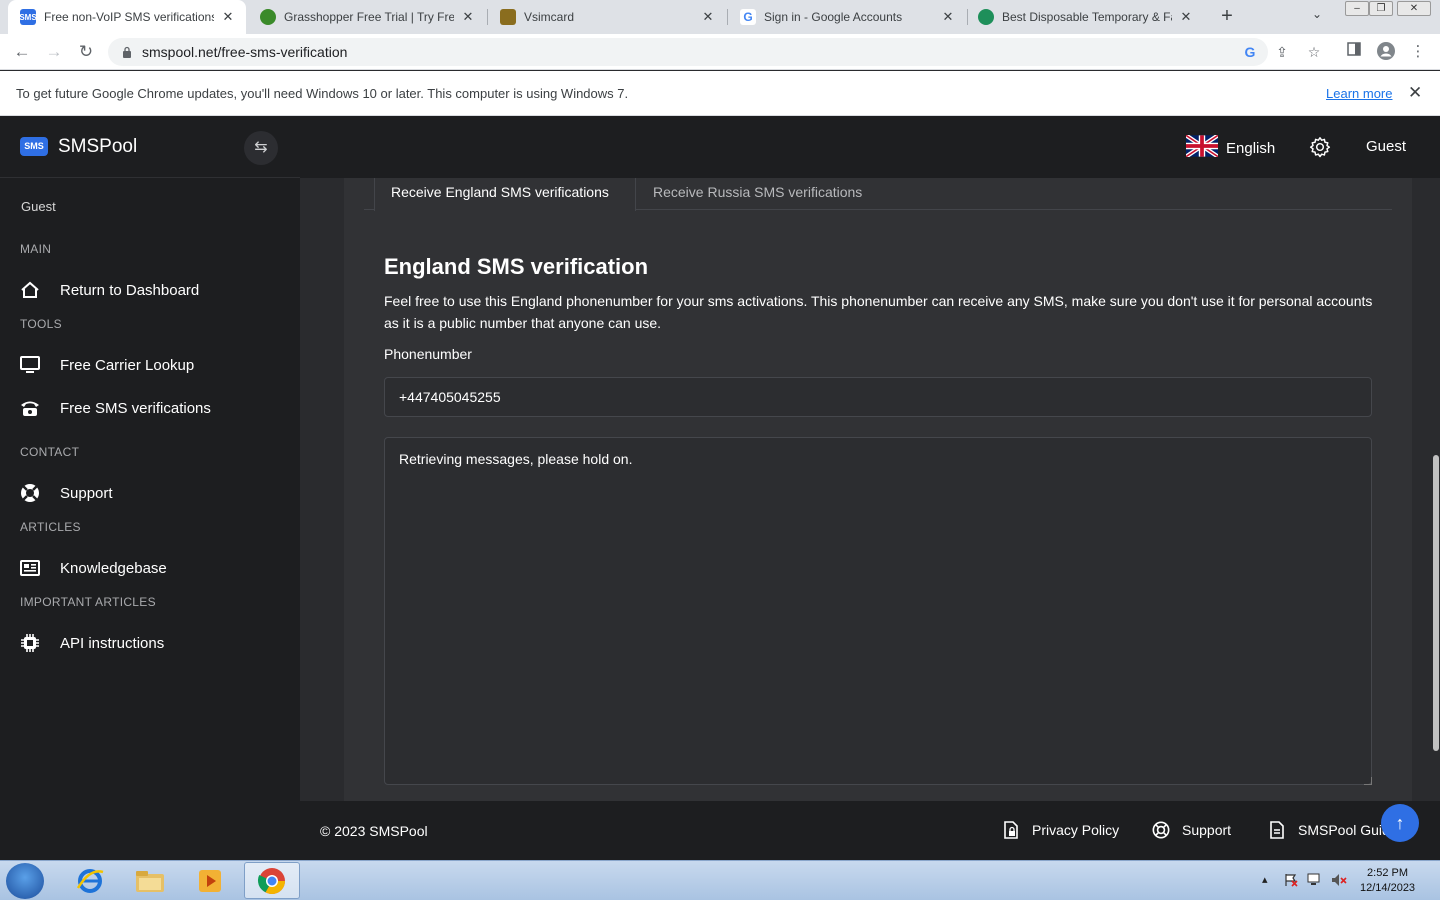 Image resolution: width=1440 pixels, height=900 pixels. Describe the element at coordinates (720, 880) in the screenshot. I see `windows-taskbar: ▴ 2:52 PM 12/14/2023` at that location.